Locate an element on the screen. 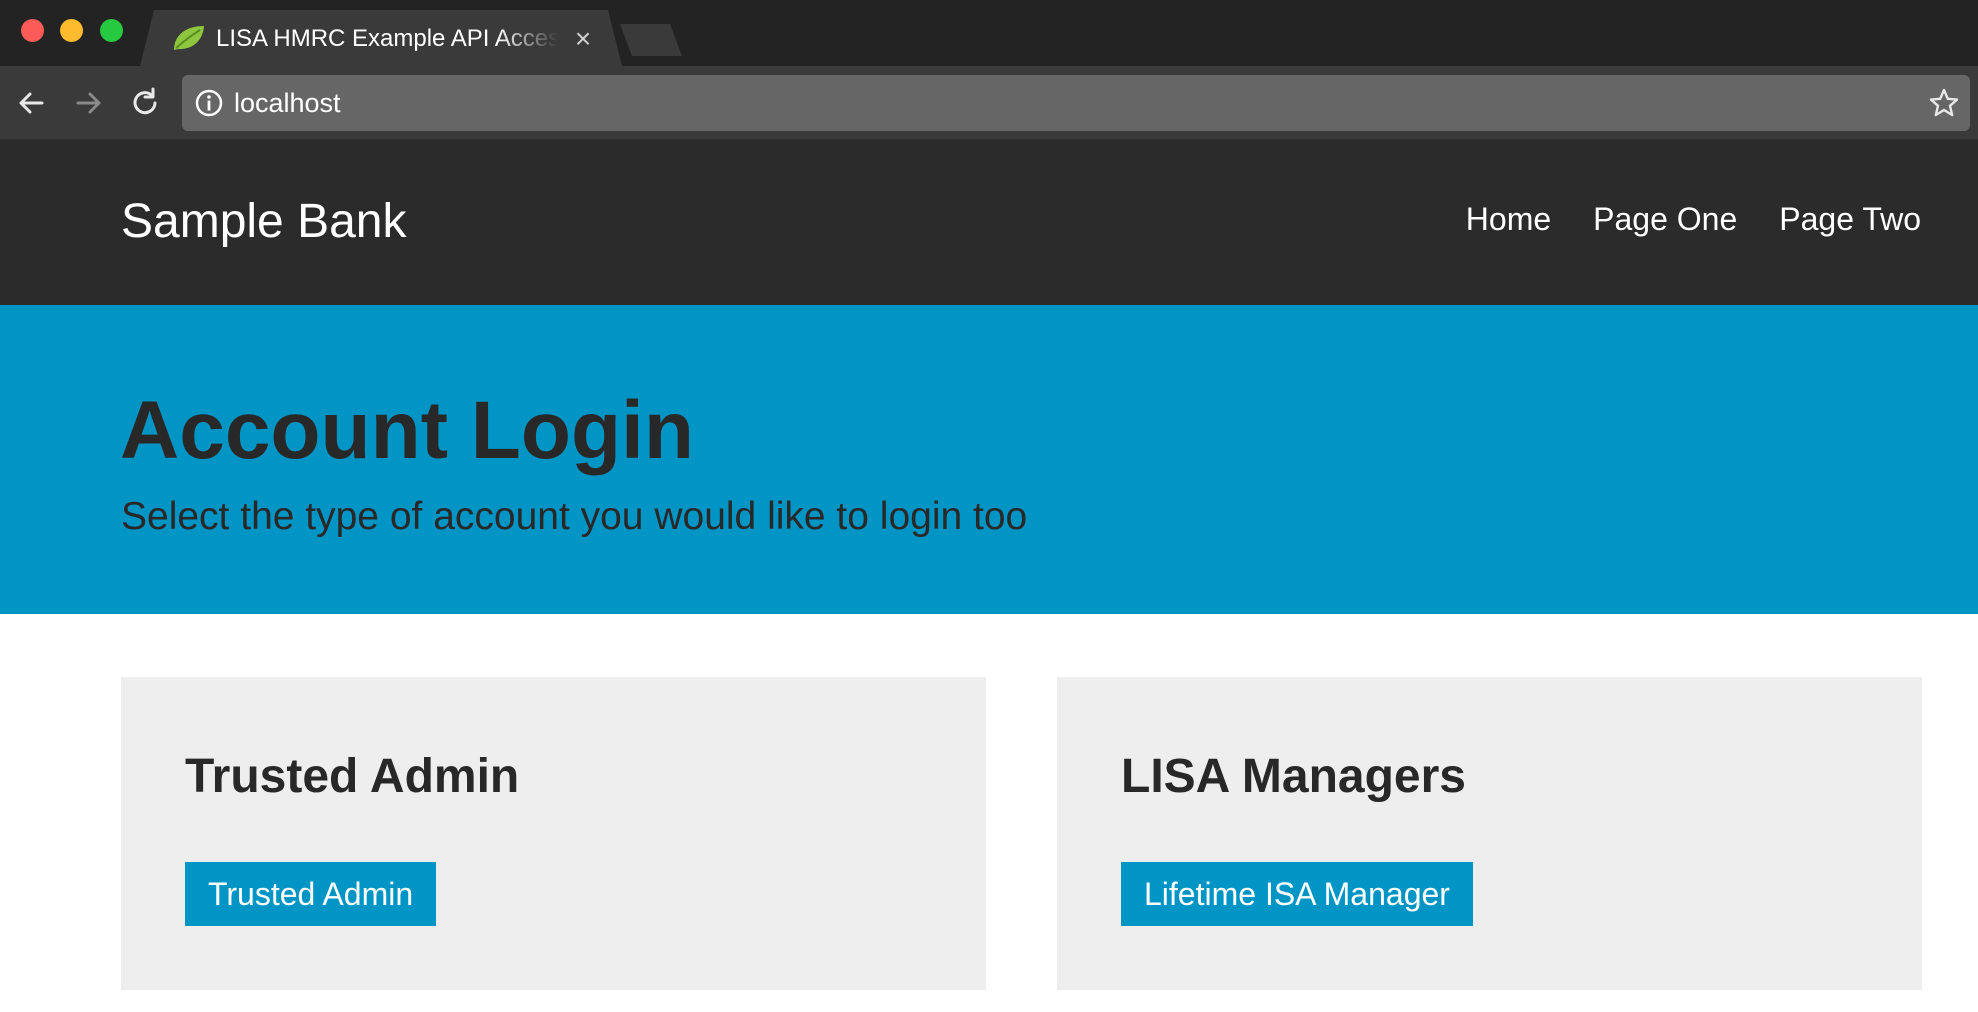 Image resolution: width=1978 pixels, height=1012 pixels. browser-tab-active: LISA HMRC Example API Access × is located at coordinates (381, 38).